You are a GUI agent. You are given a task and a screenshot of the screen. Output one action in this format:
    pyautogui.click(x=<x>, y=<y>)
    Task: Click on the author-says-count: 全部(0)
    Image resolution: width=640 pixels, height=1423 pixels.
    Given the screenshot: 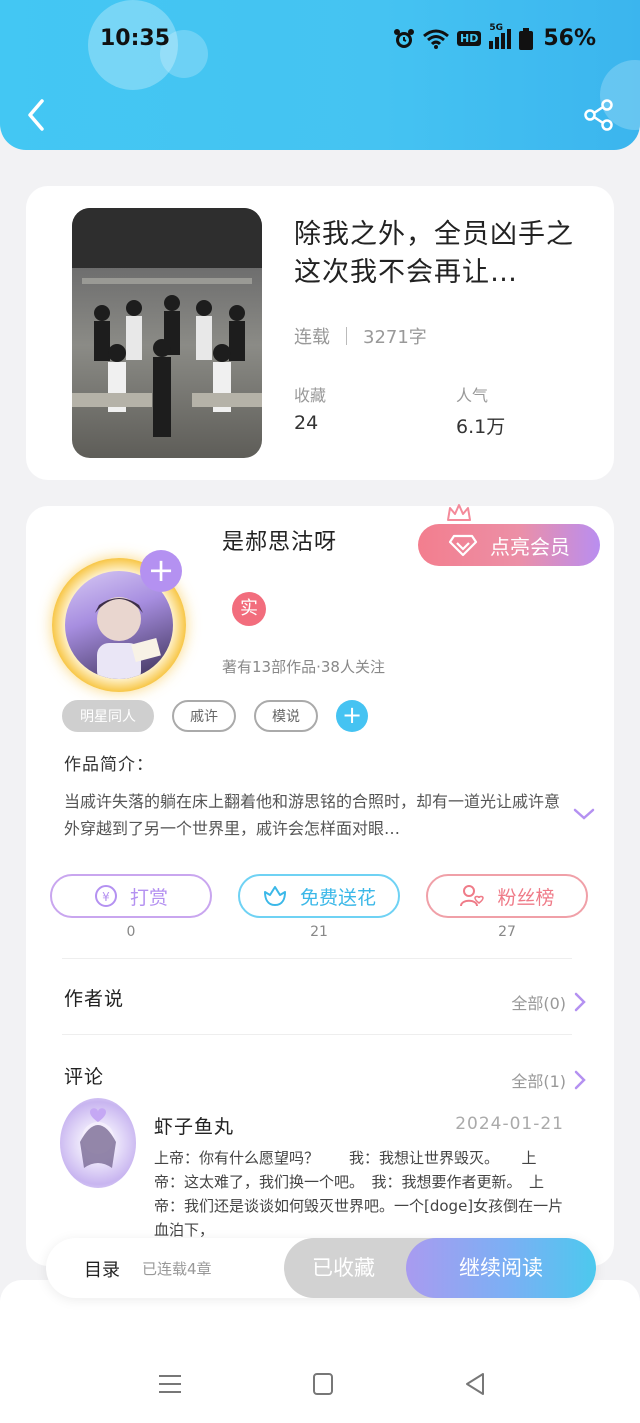 What is the action you would take?
    pyautogui.click(x=538, y=1003)
    